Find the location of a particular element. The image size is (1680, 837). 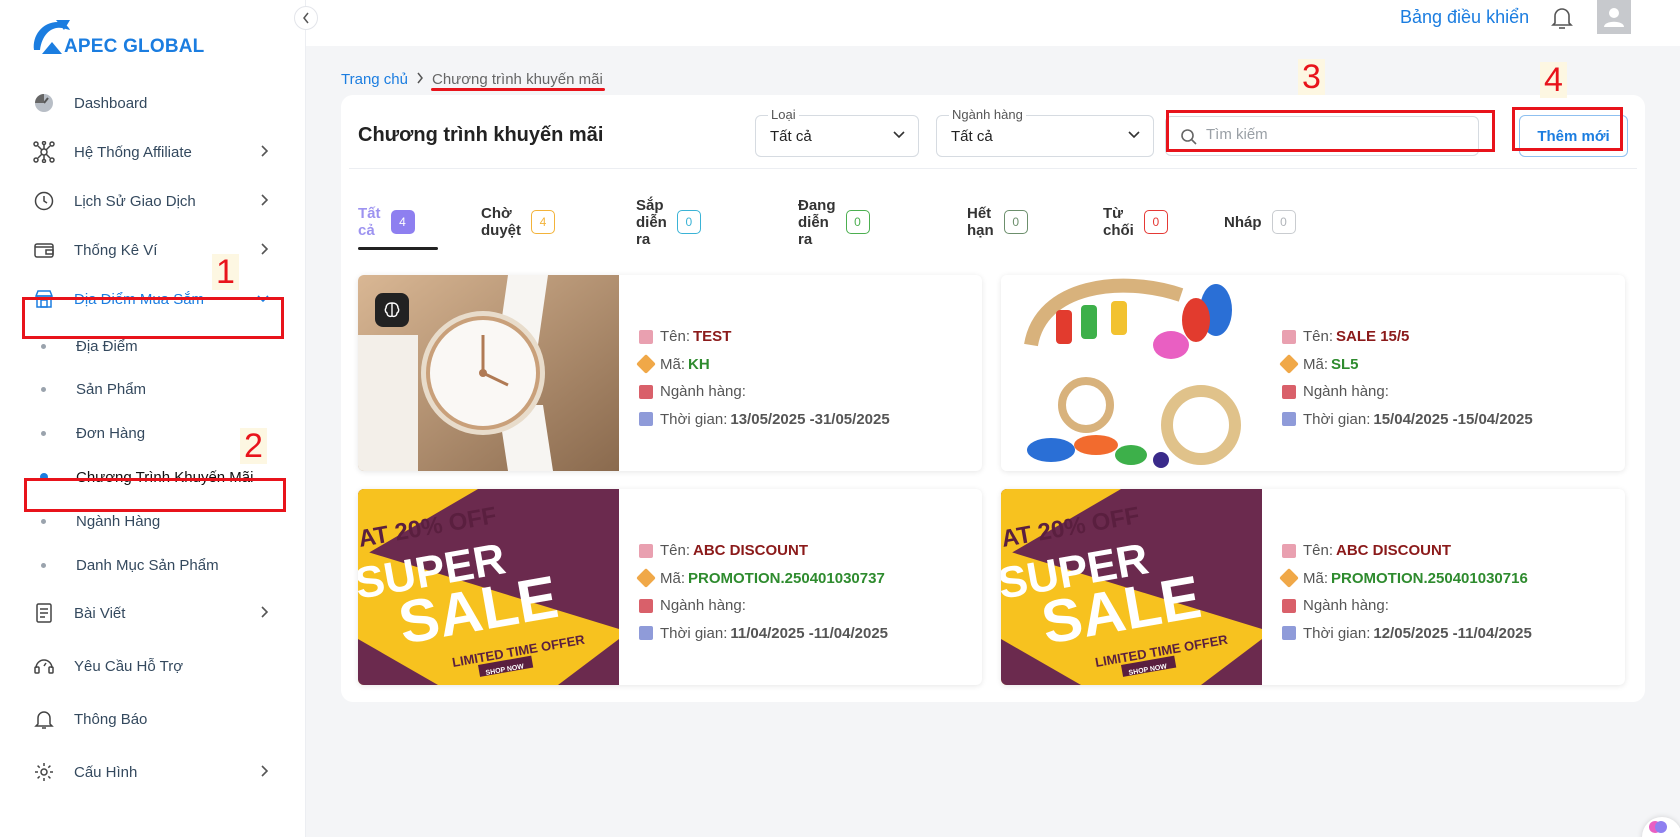

tab-label: Từ chối is located at coordinates (1118, 222).